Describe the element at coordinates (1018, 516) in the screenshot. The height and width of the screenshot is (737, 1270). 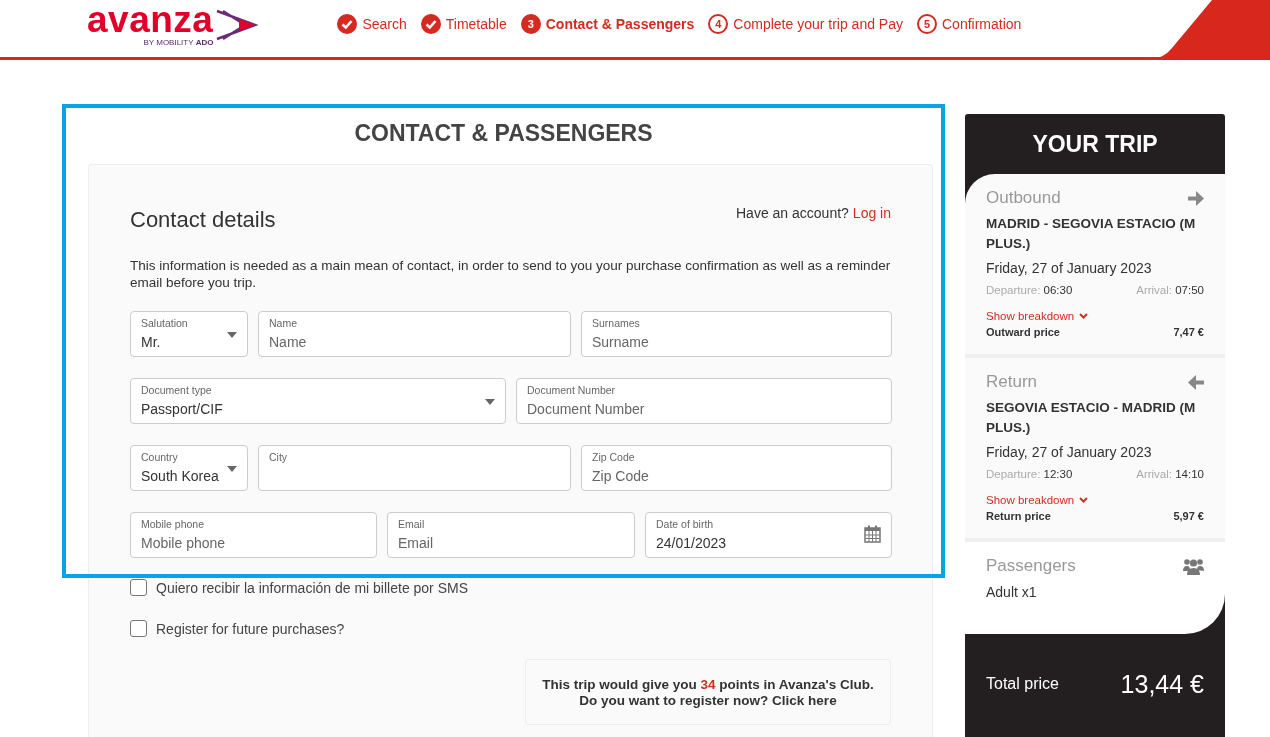
I see `price-label: Return price` at that location.